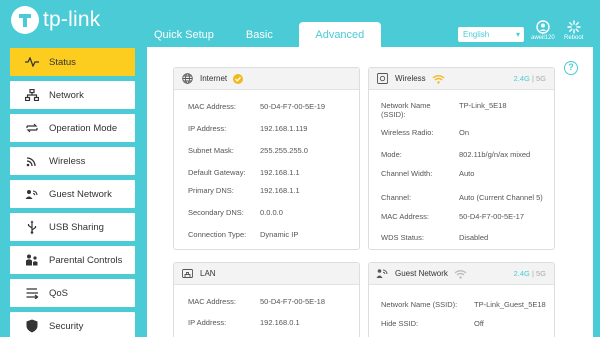  Describe the element at coordinates (72, 260) in the screenshot. I see `sidebar-item-parental-controls: Parental Controls` at that location.